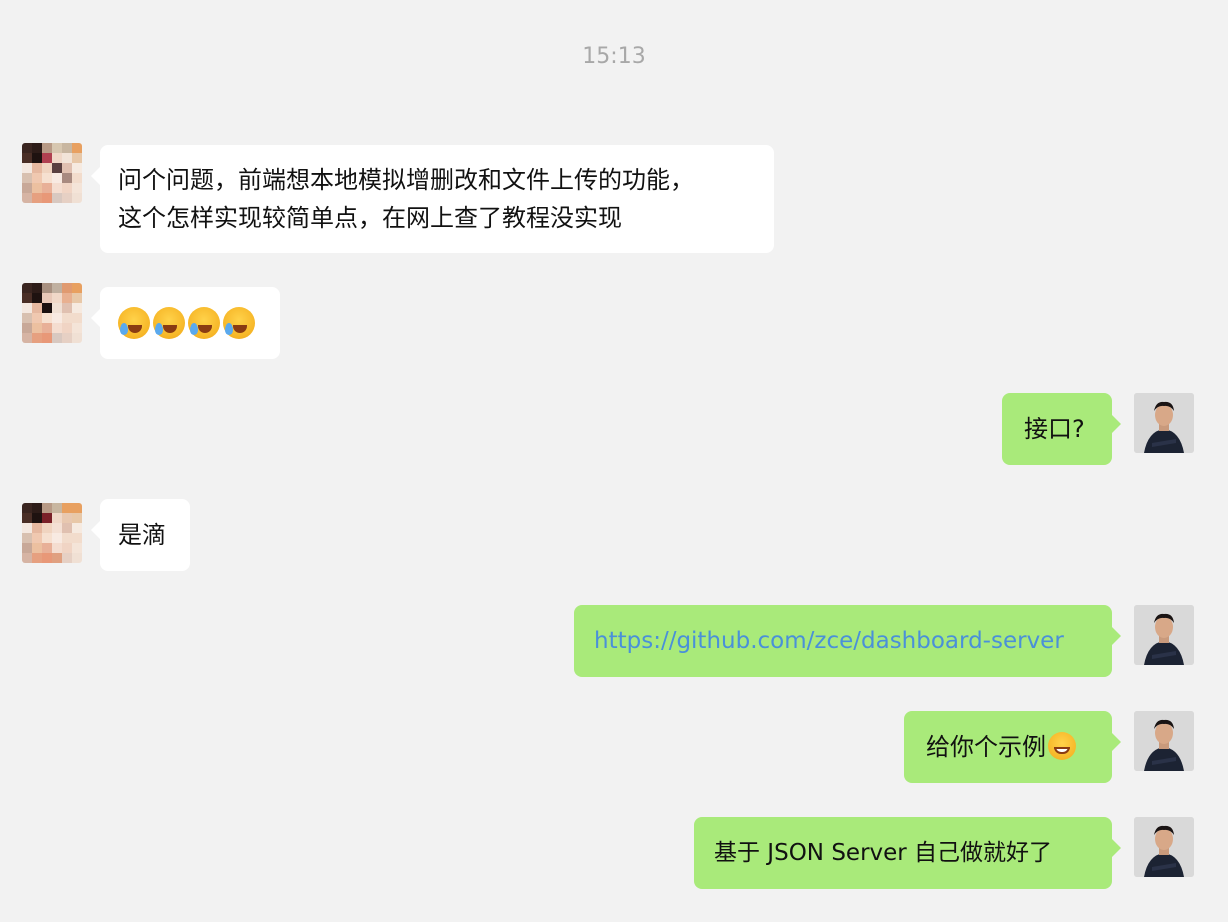  I want to click on message-bubble-outgoing: https://github.com/zce/dashboard-server, so click(847, 641).